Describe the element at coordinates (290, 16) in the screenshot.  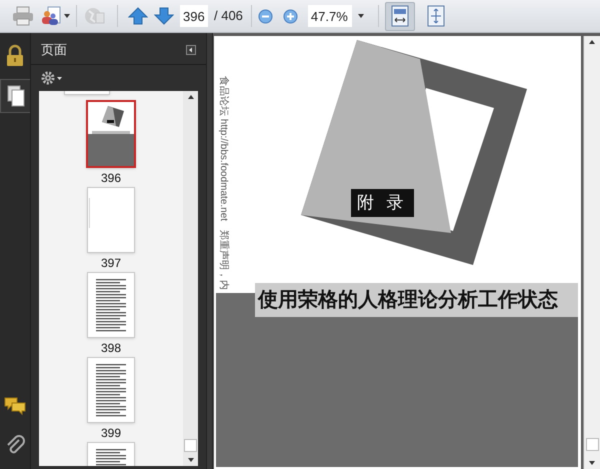
I see `zoom-in-icon` at that location.